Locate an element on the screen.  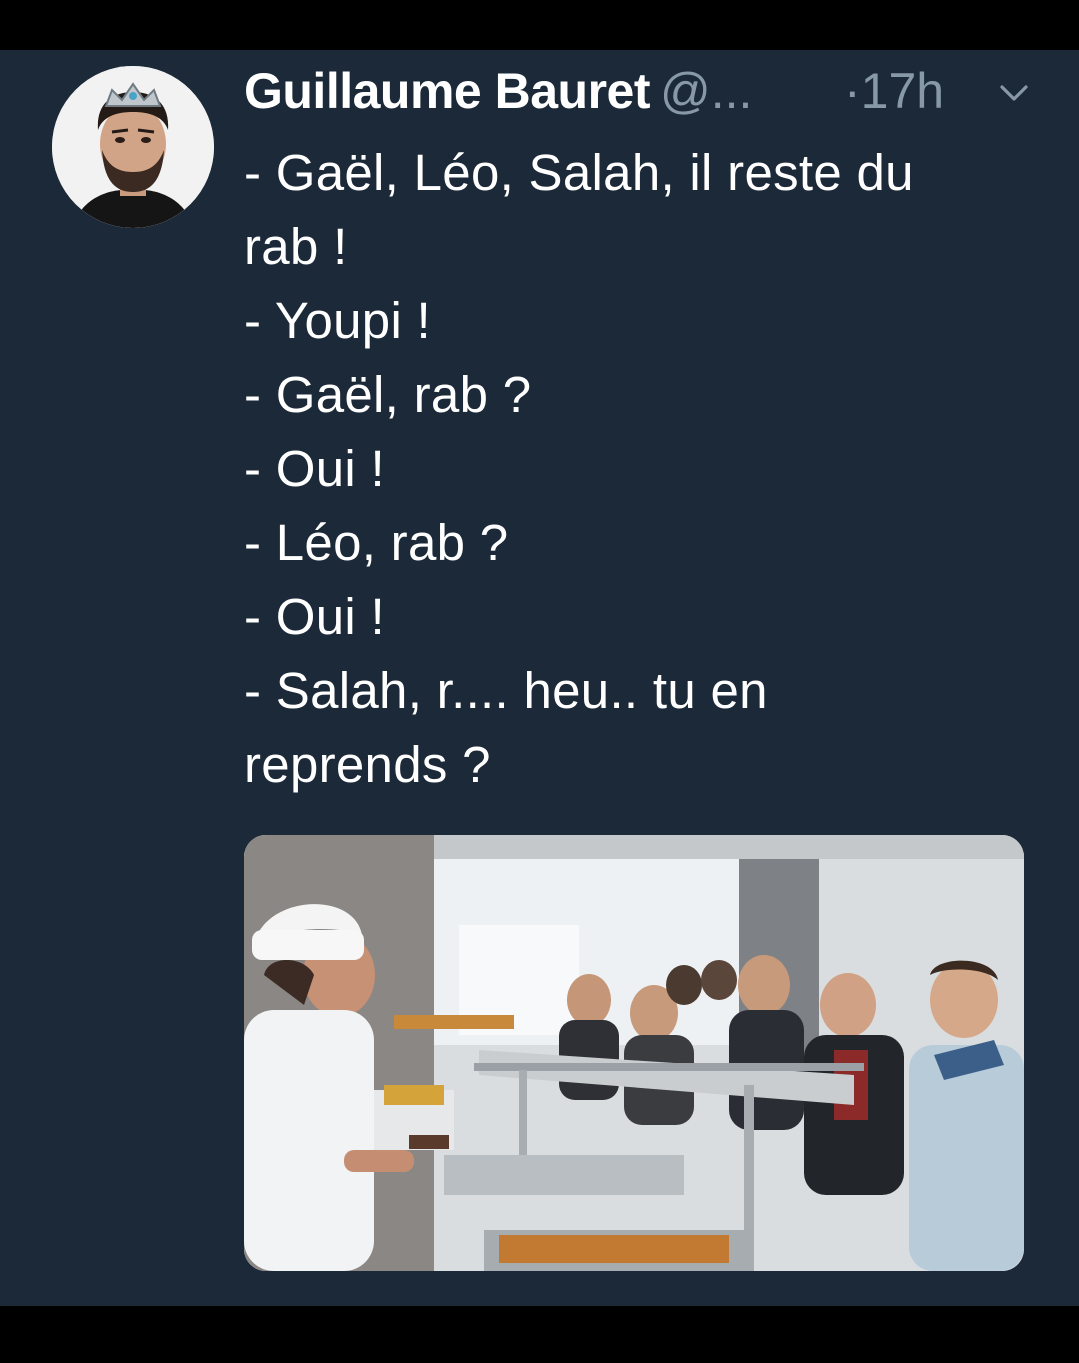
tweet-text-line: - Salah, r.... heu.. tu en is located at coordinates (506, 690).